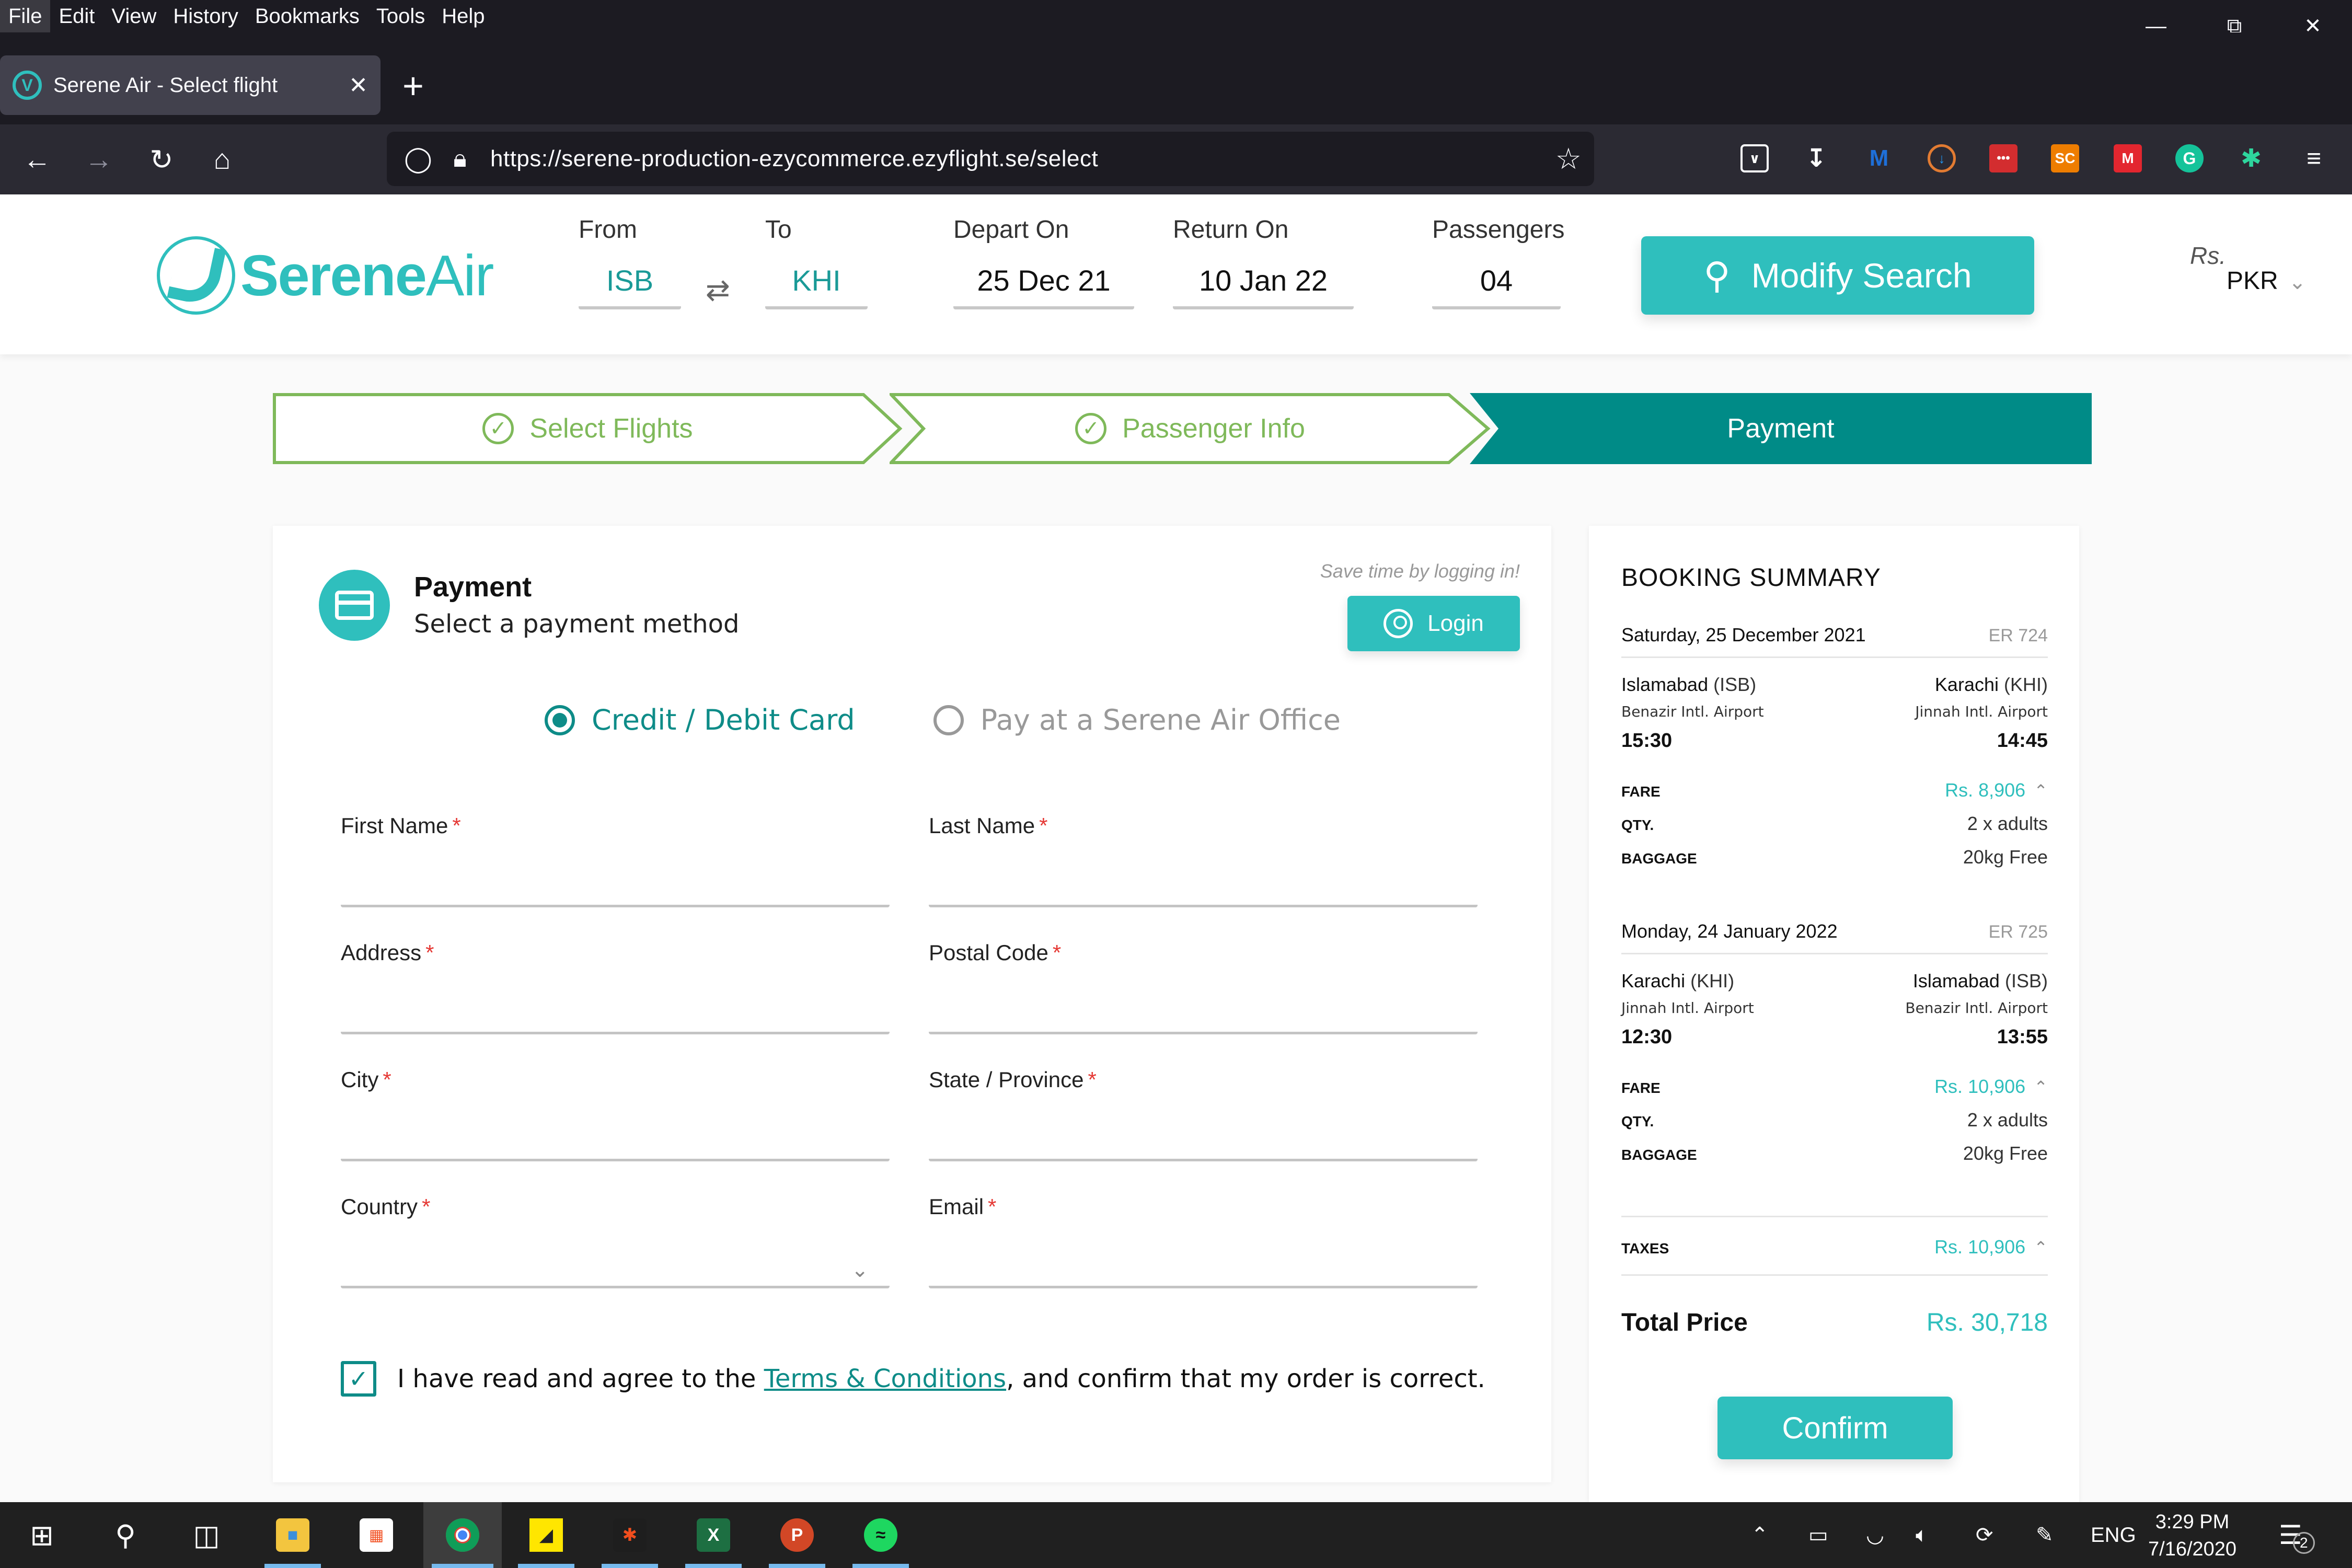 The image size is (2352, 1568). I want to click on menu-tools: Tools, so click(400, 16).